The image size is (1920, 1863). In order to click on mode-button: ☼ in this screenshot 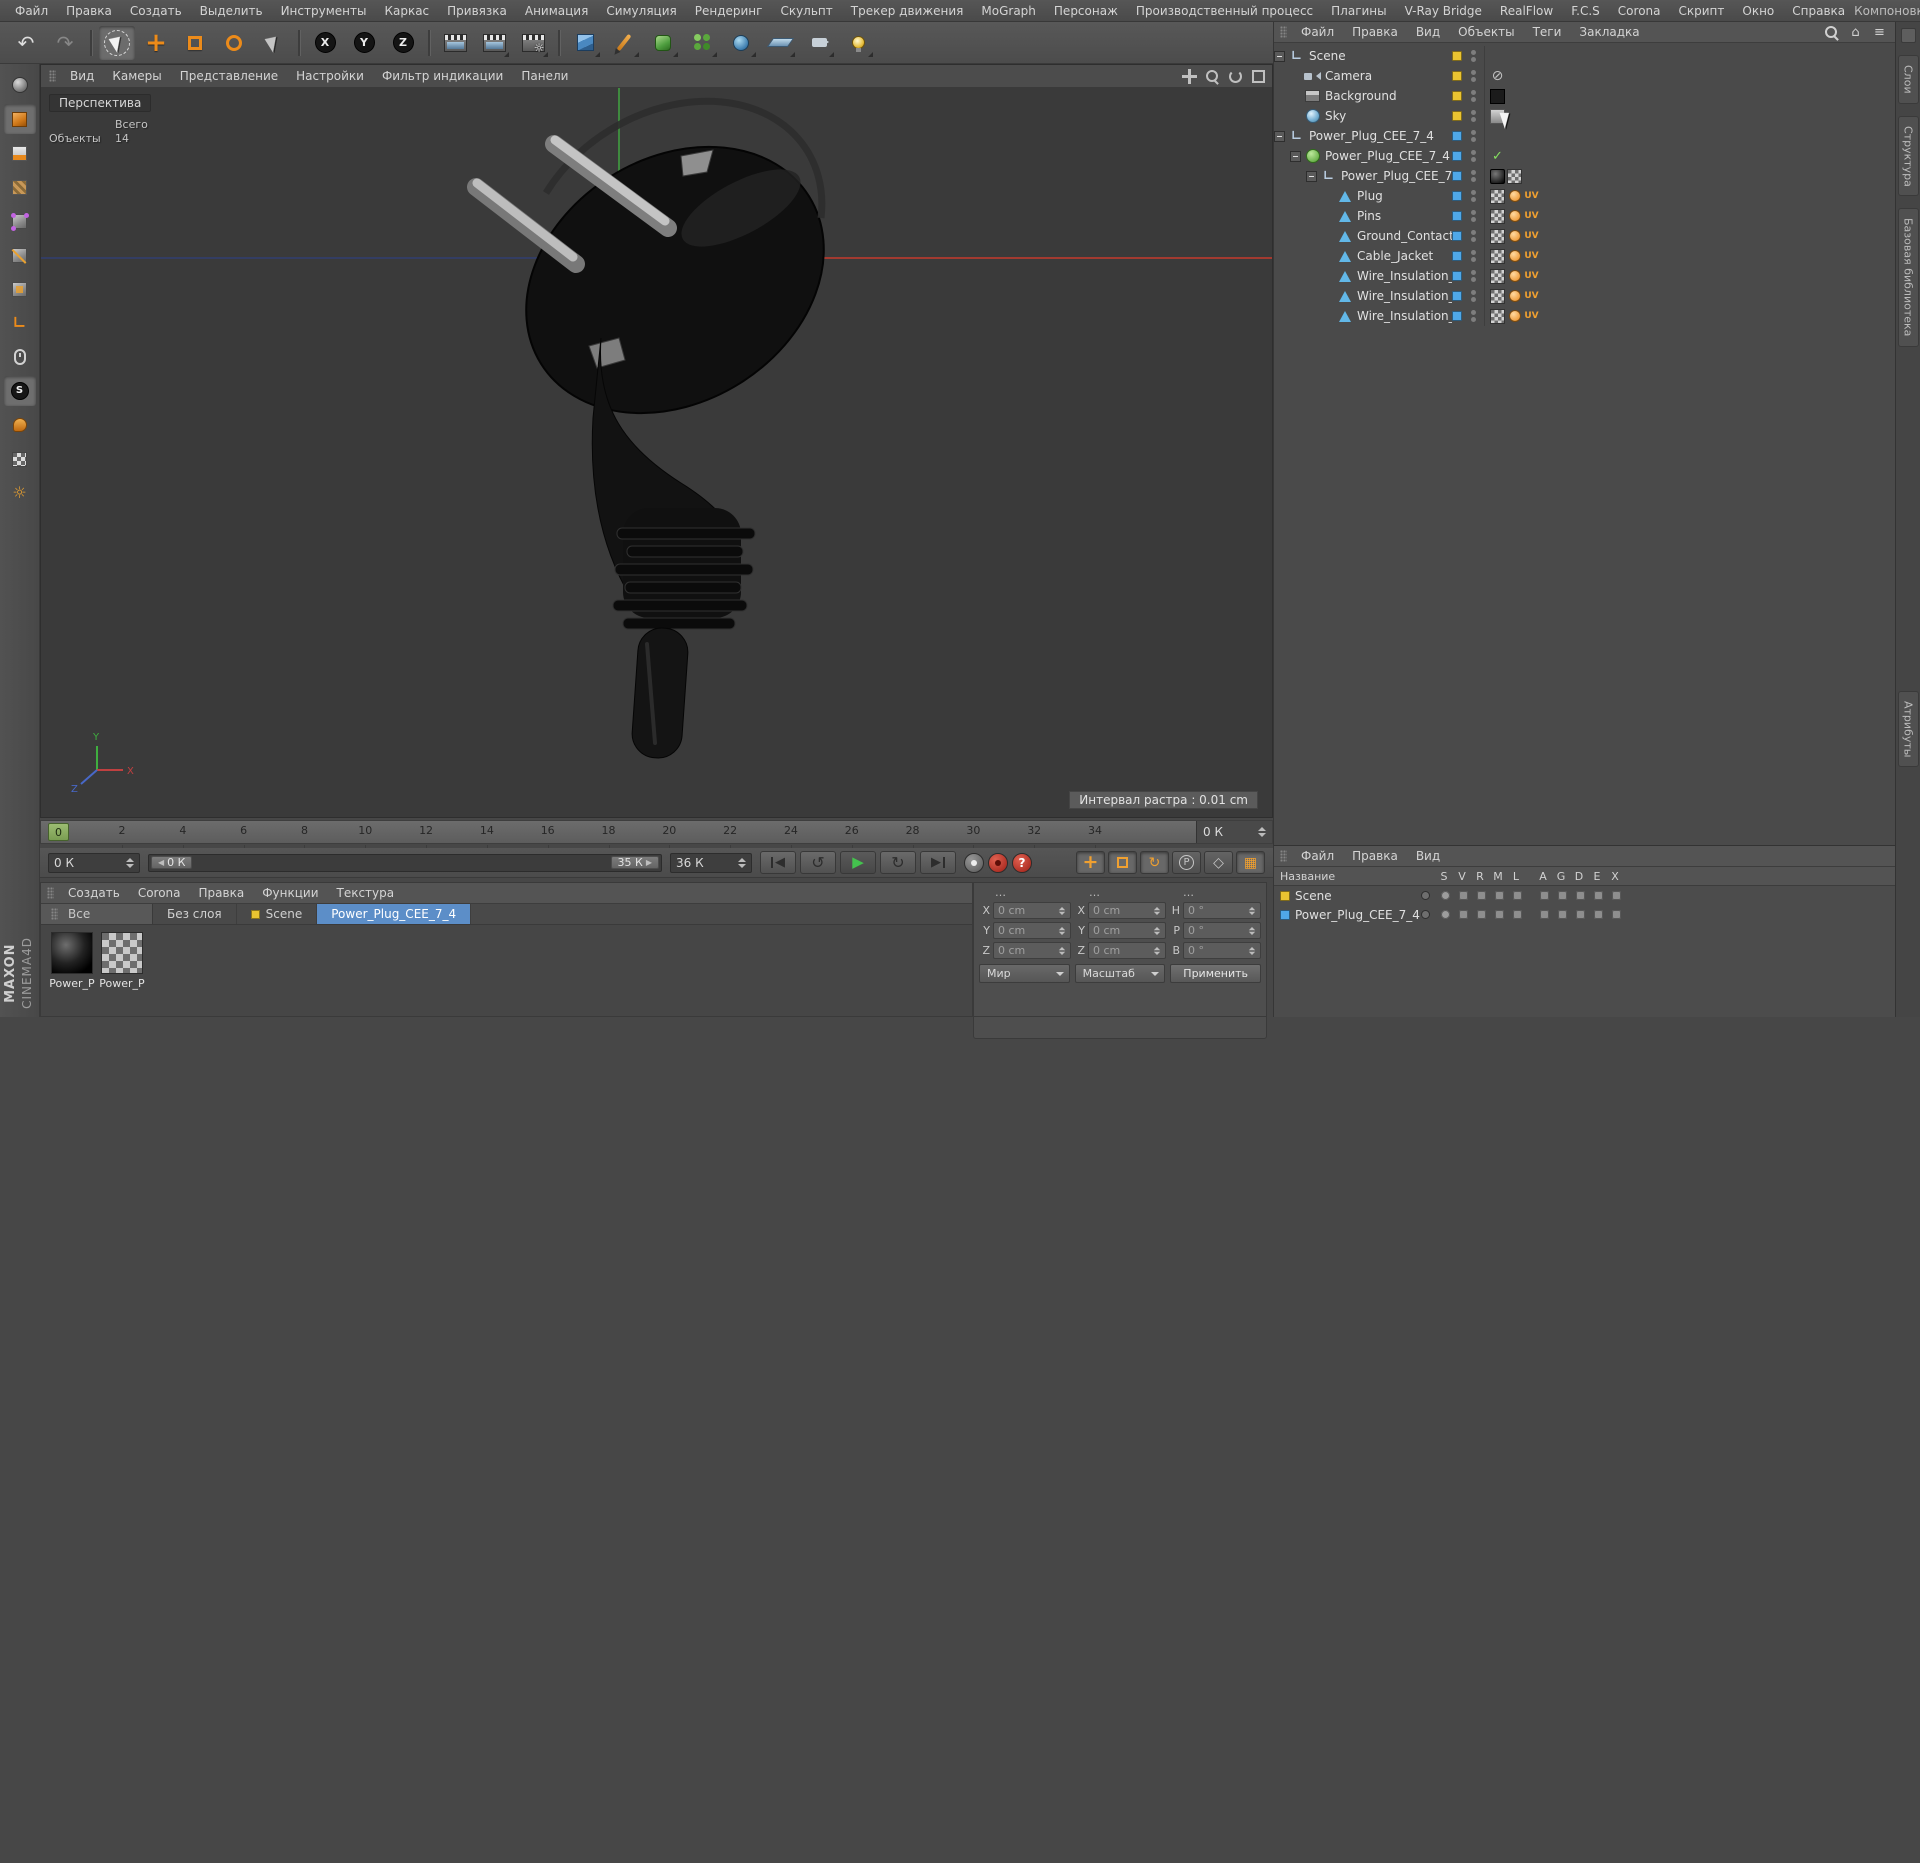, I will do `click(20, 493)`.